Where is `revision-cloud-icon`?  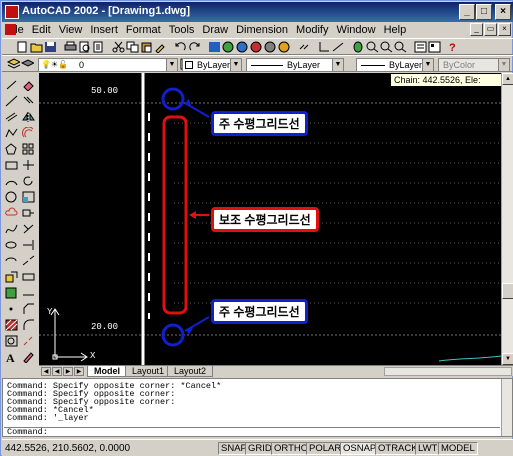 revision-cloud-icon is located at coordinates (11, 213).